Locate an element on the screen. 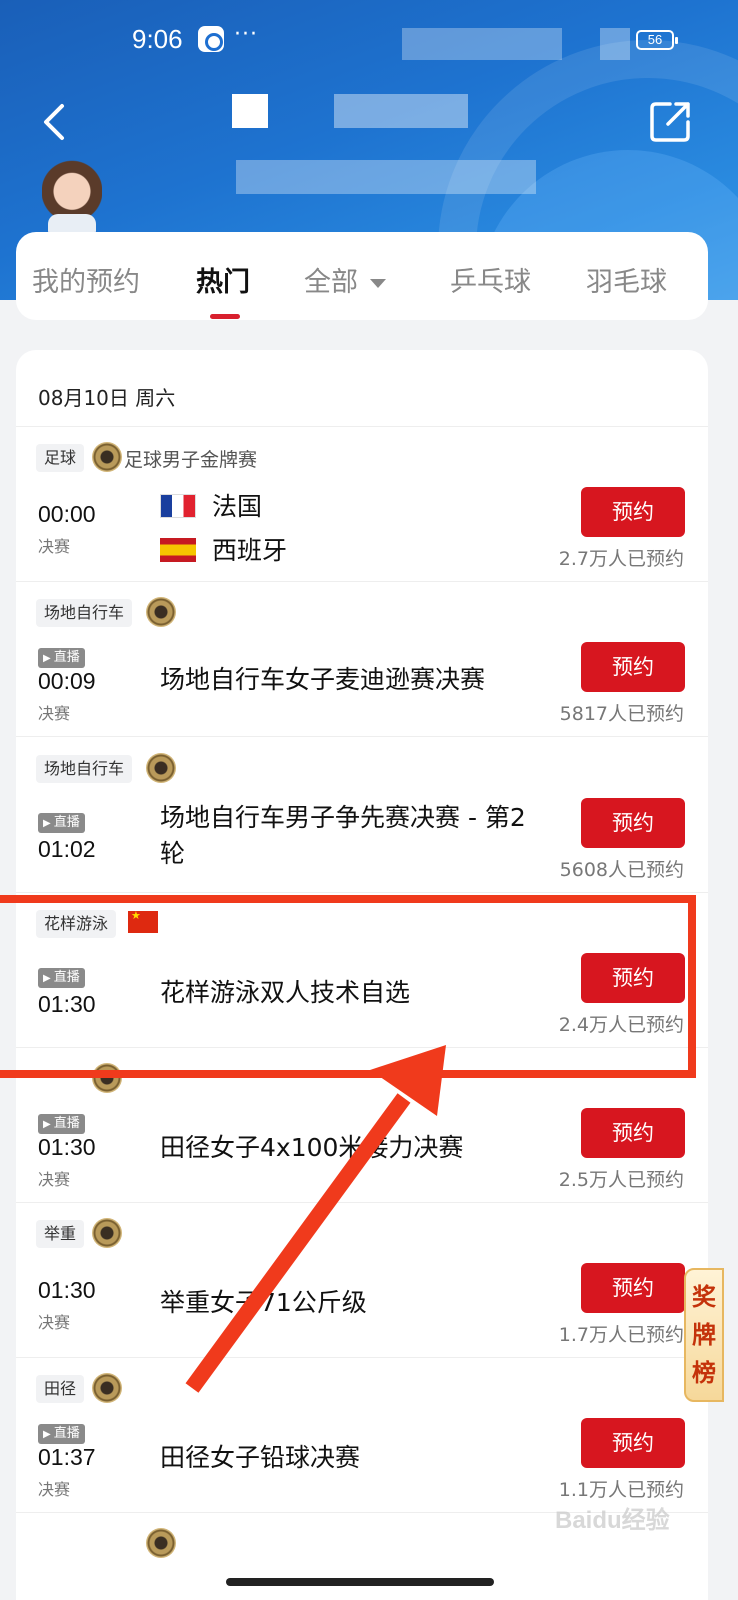 This screenshot has width=738, height=1600. sport-tag: 足球 is located at coordinates (60, 458).